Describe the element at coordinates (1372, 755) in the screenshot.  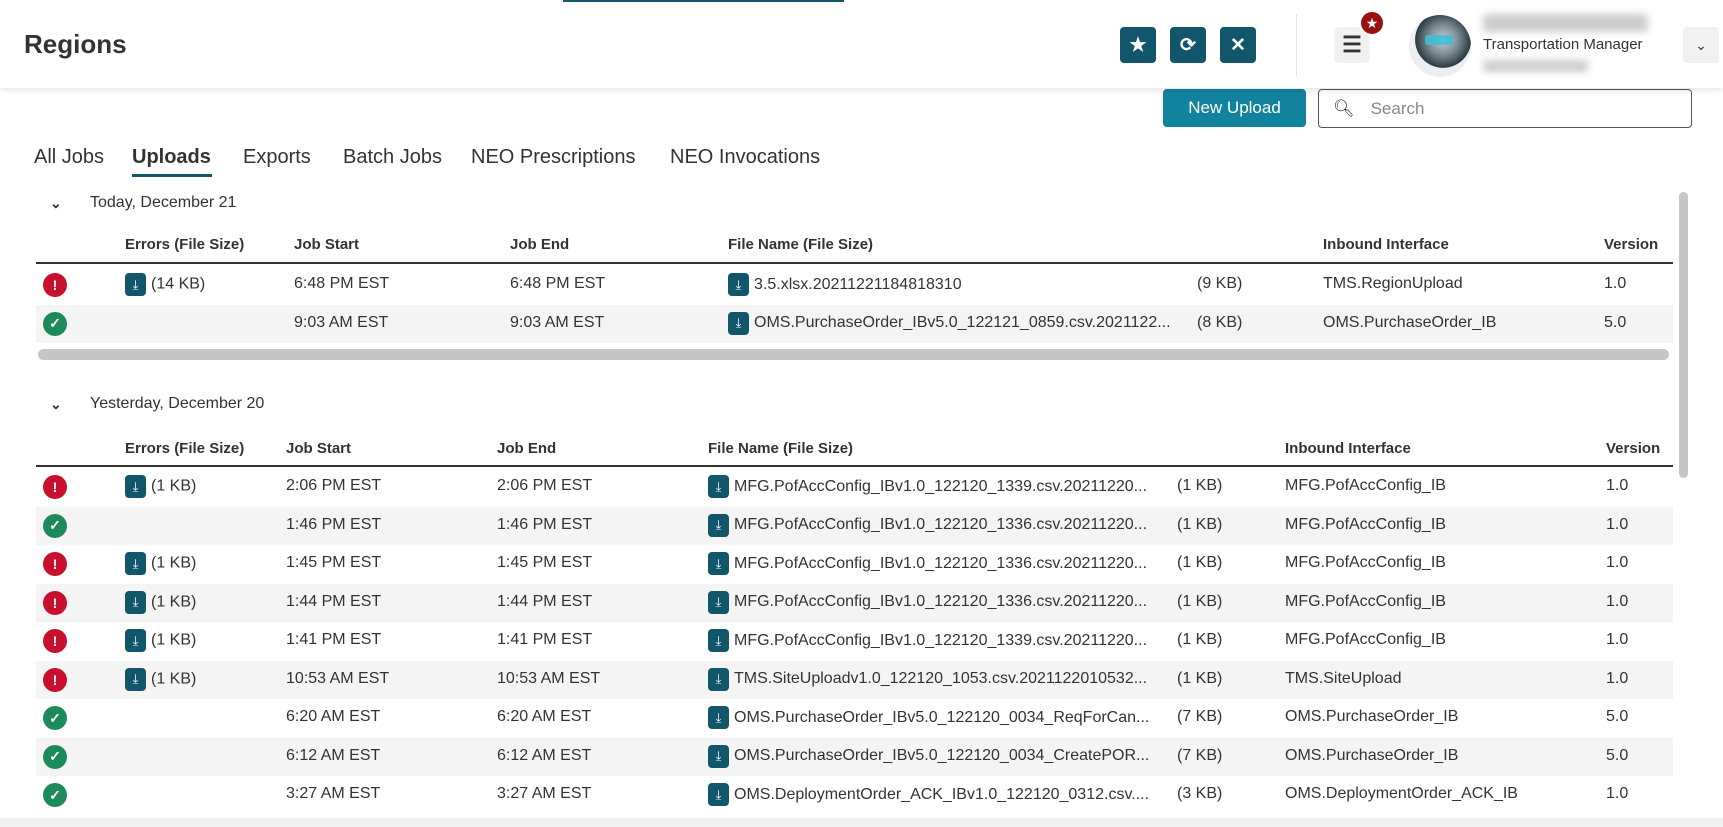
I see `inbound-interface: OMS.PurchaseOrder_IB` at that location.